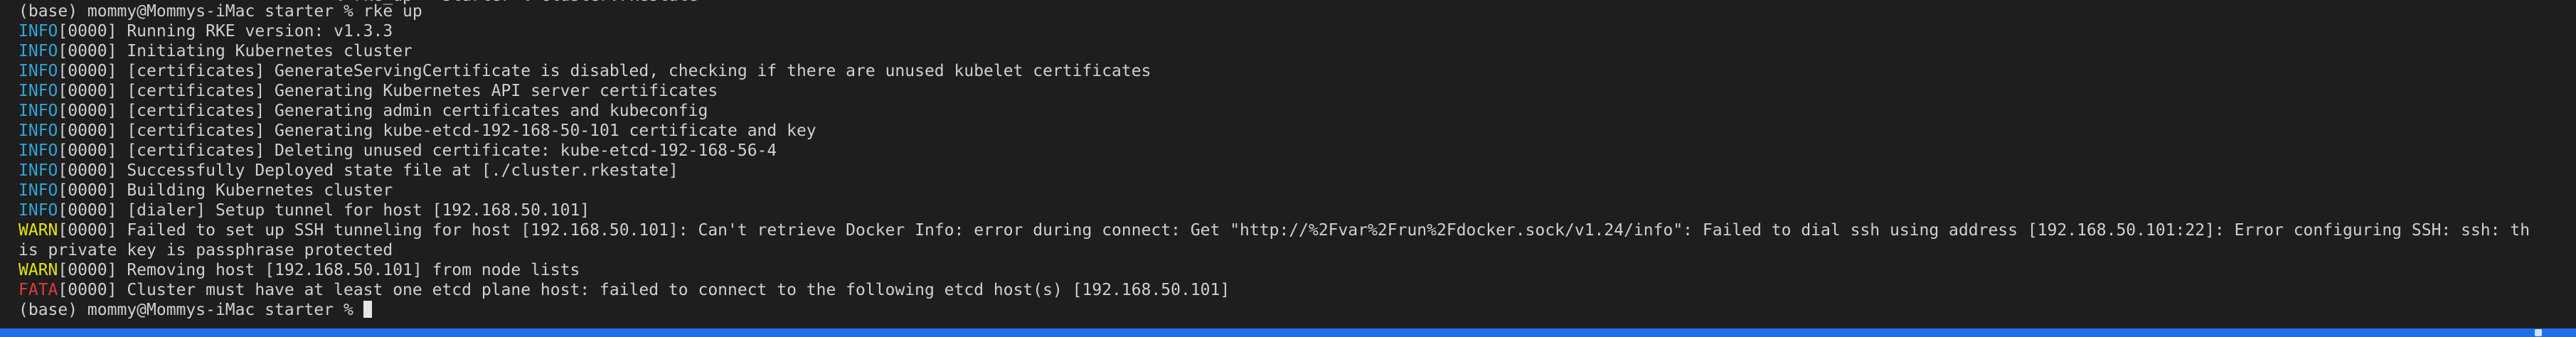 The width and height of the screenshot is (2576, 337). I want to click on log-message: is private key is passphrase protected, so click(205, 250).